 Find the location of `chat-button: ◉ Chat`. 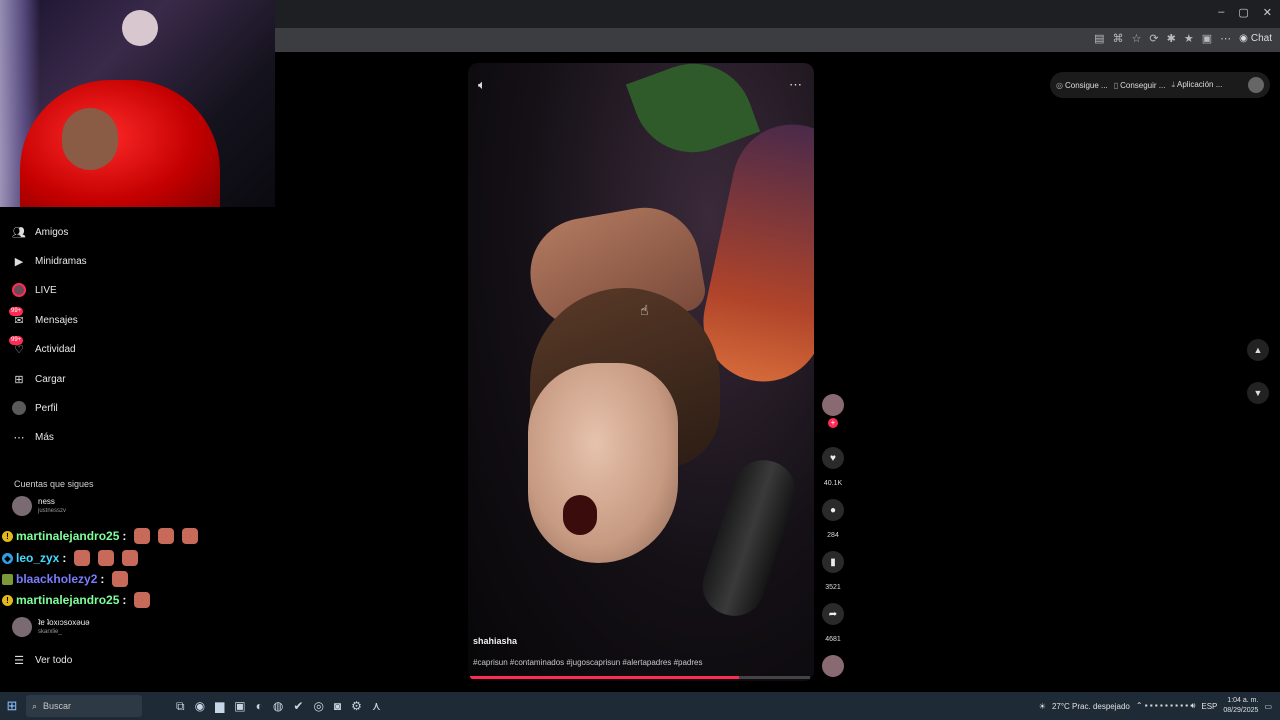

chat-button: ◉ Chat is located at coordinates (1255, 38).